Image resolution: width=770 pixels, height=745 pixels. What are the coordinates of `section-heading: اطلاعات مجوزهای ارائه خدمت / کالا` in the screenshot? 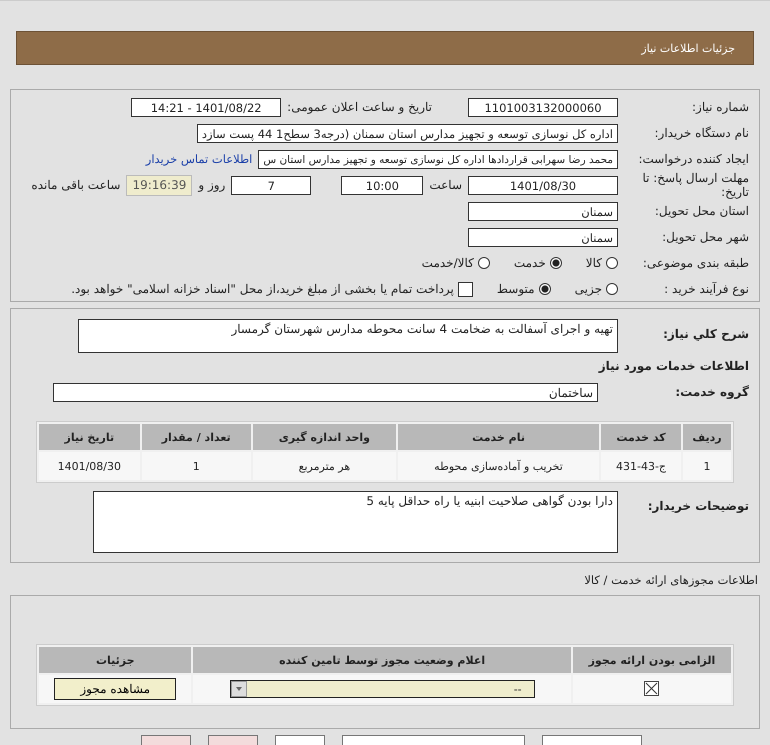 It's located at (670, 581).